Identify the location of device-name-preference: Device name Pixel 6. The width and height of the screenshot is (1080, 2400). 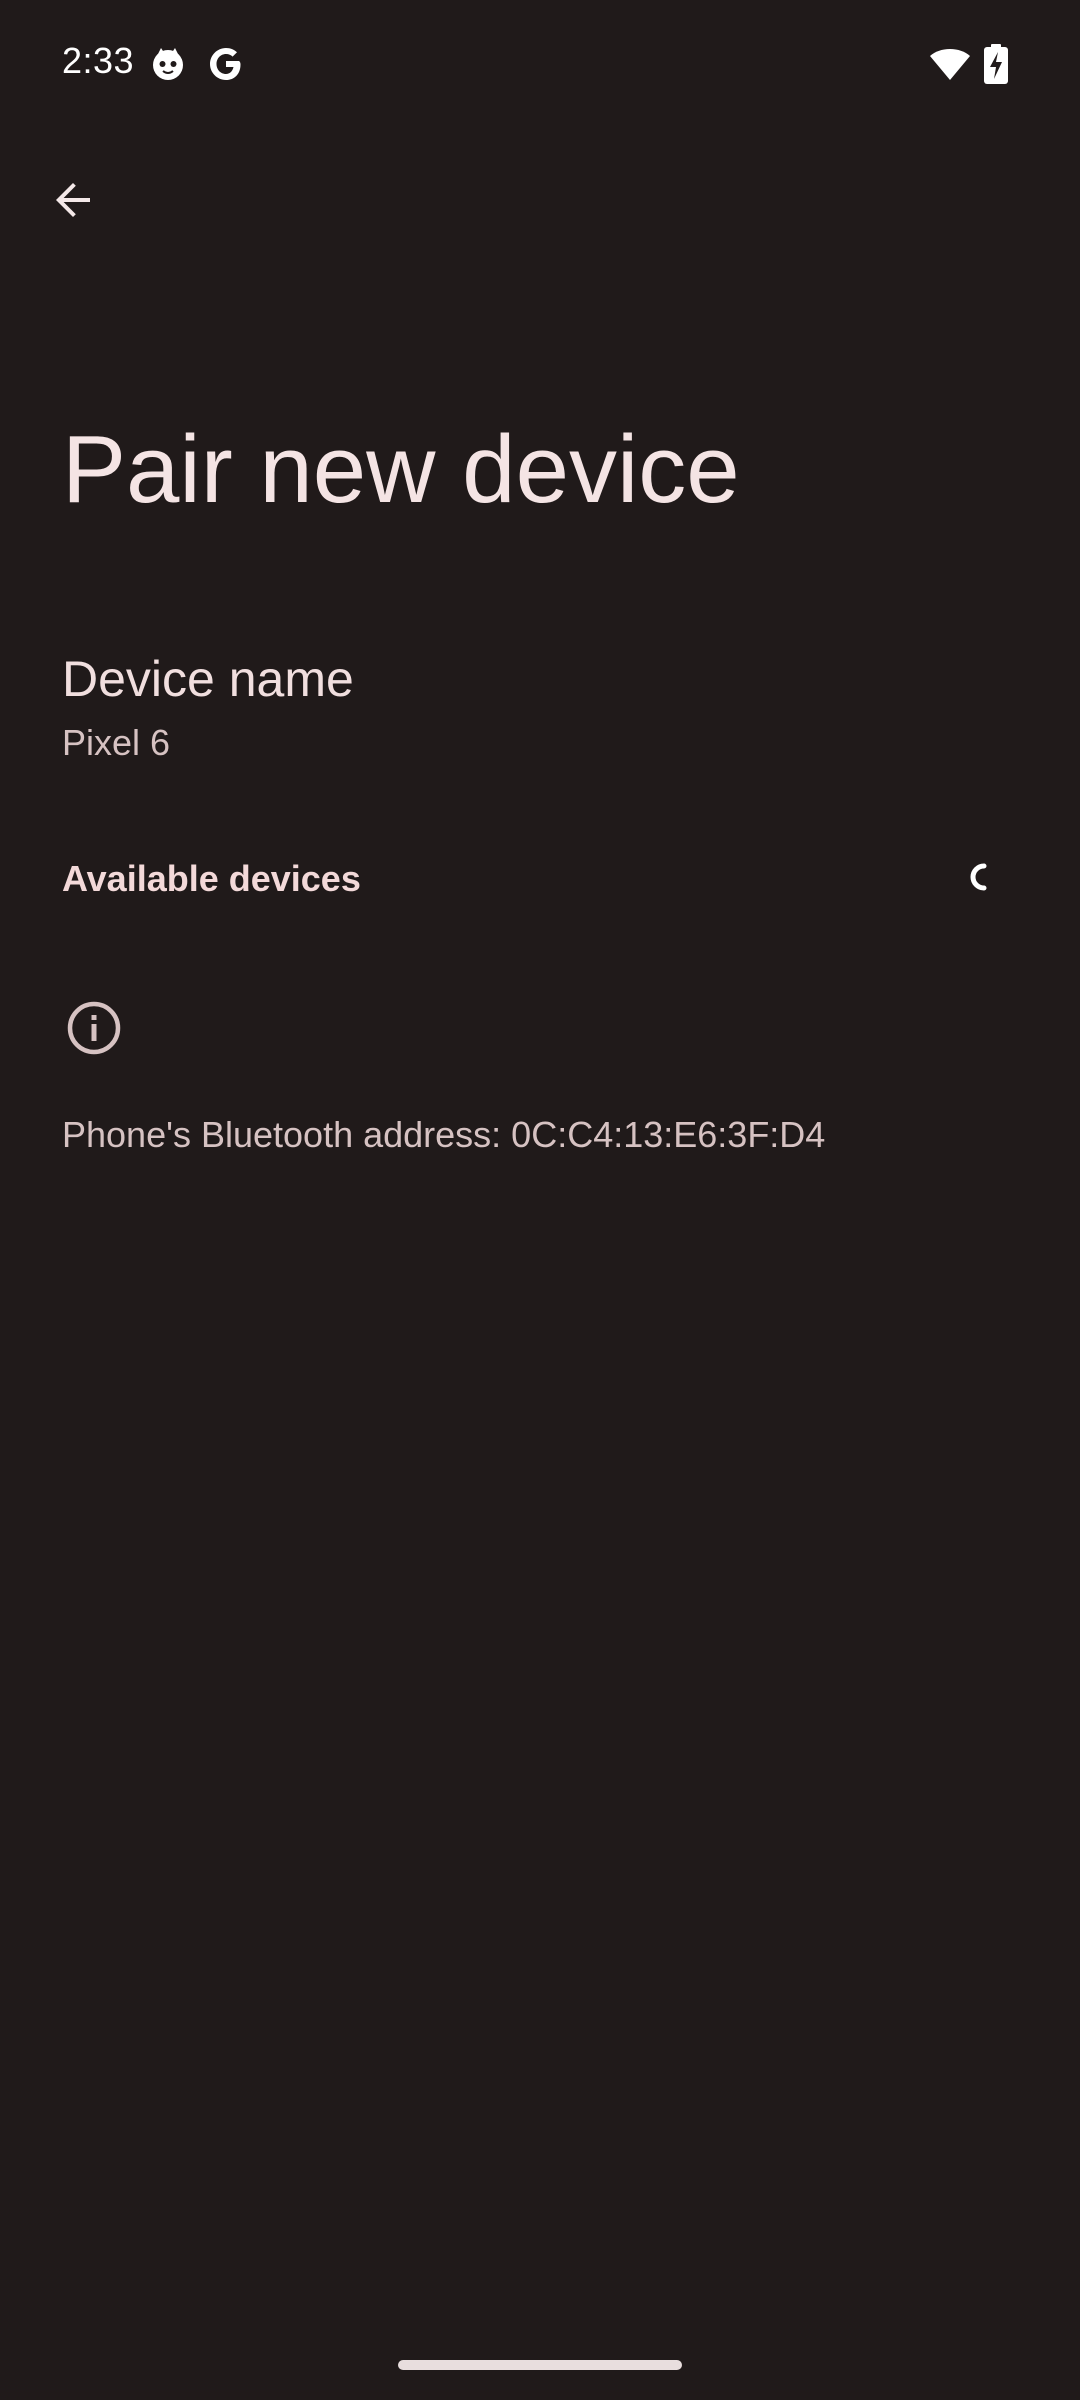
(540, 705).